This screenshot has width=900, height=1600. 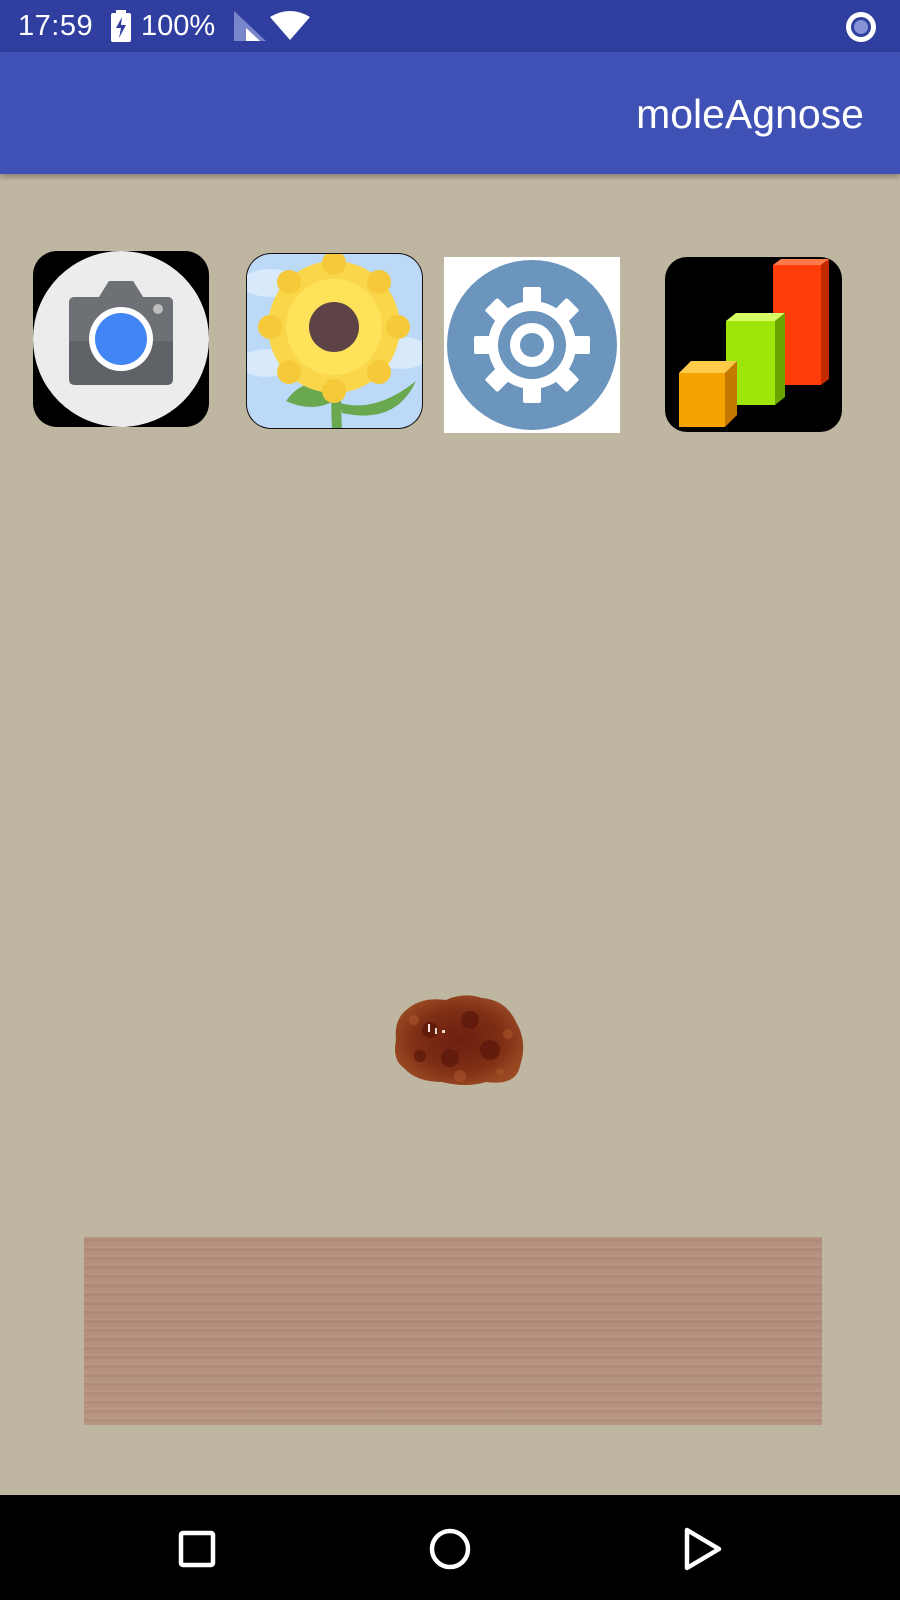 What do you see at coordinates (861, 27) in the screenshot?
I see `screen-record-icon` at bounding box center [861, 27].